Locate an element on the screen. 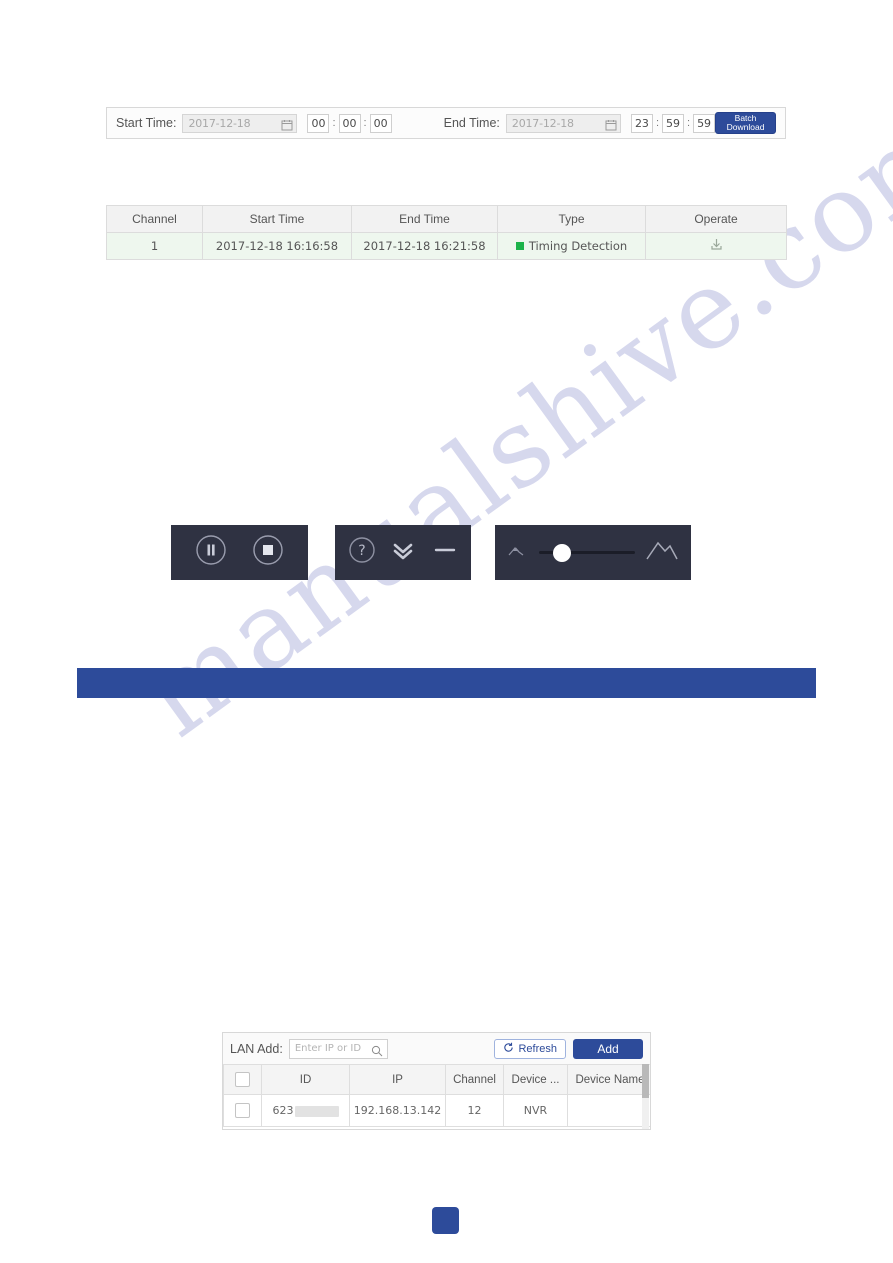  cell-row-select is located at coordinates (242, 1110).